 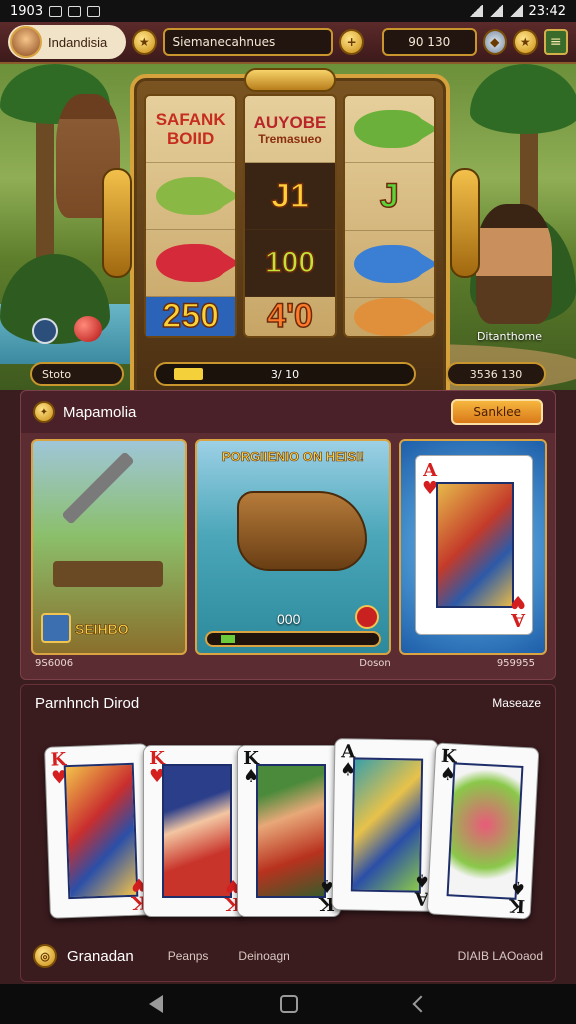 What do you see at coordinates (98, 488) in the screenshot?
I see `anchor-art` at bounding box center [98, 488].